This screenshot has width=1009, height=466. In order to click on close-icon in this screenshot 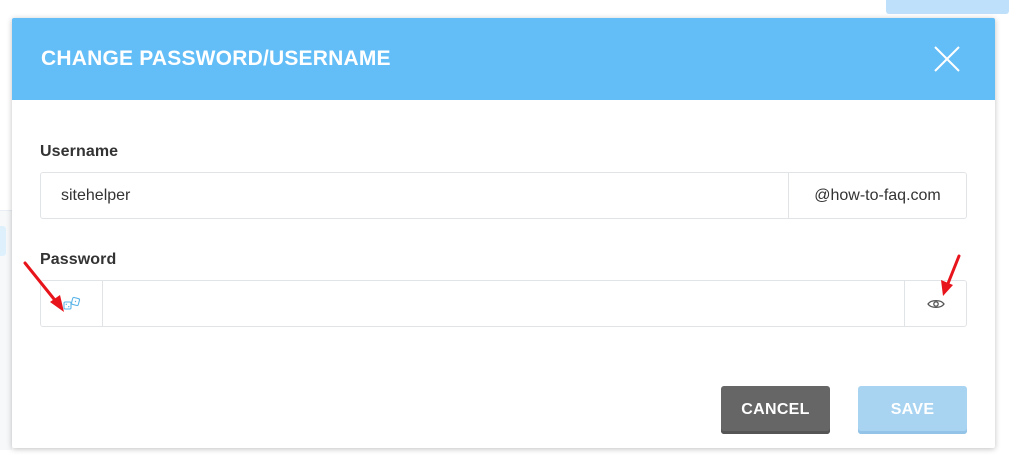, I will do `click(947, 59)`.